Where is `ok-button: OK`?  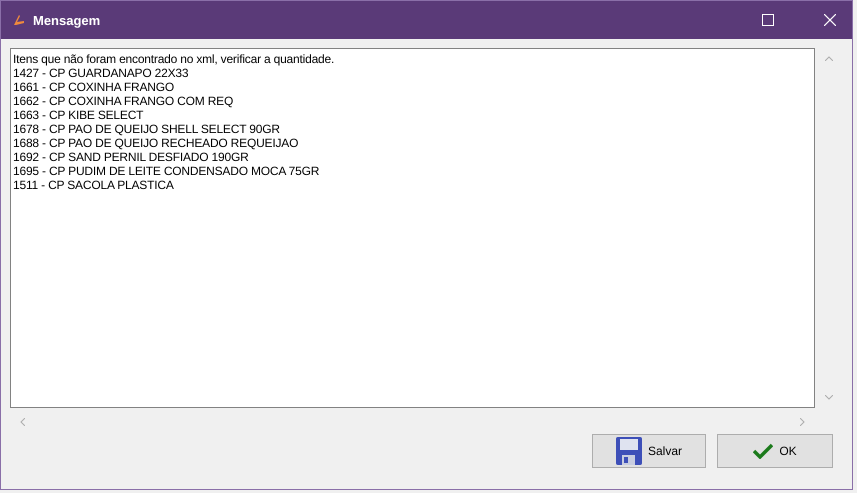
ok-button: OK is located at coordinates (775, 451).